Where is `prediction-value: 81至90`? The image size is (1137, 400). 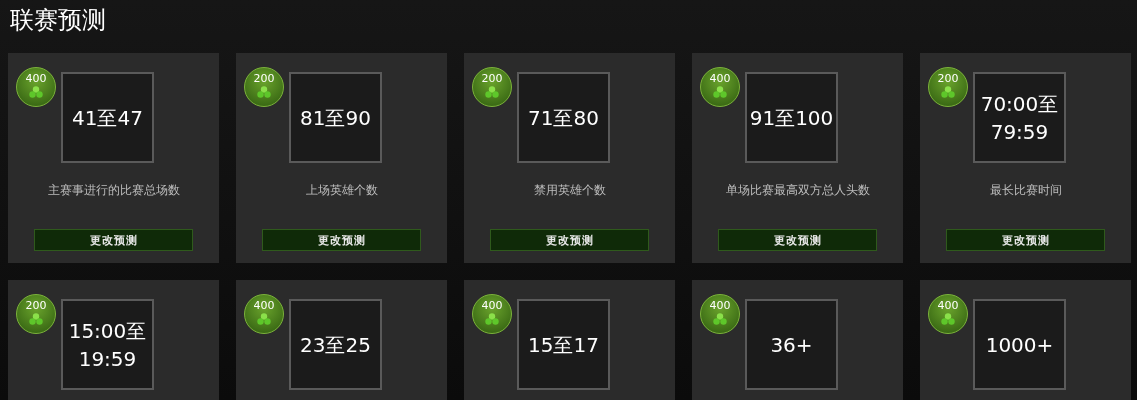
prediction-value: 81至90 is located at coordinates (335, 117).